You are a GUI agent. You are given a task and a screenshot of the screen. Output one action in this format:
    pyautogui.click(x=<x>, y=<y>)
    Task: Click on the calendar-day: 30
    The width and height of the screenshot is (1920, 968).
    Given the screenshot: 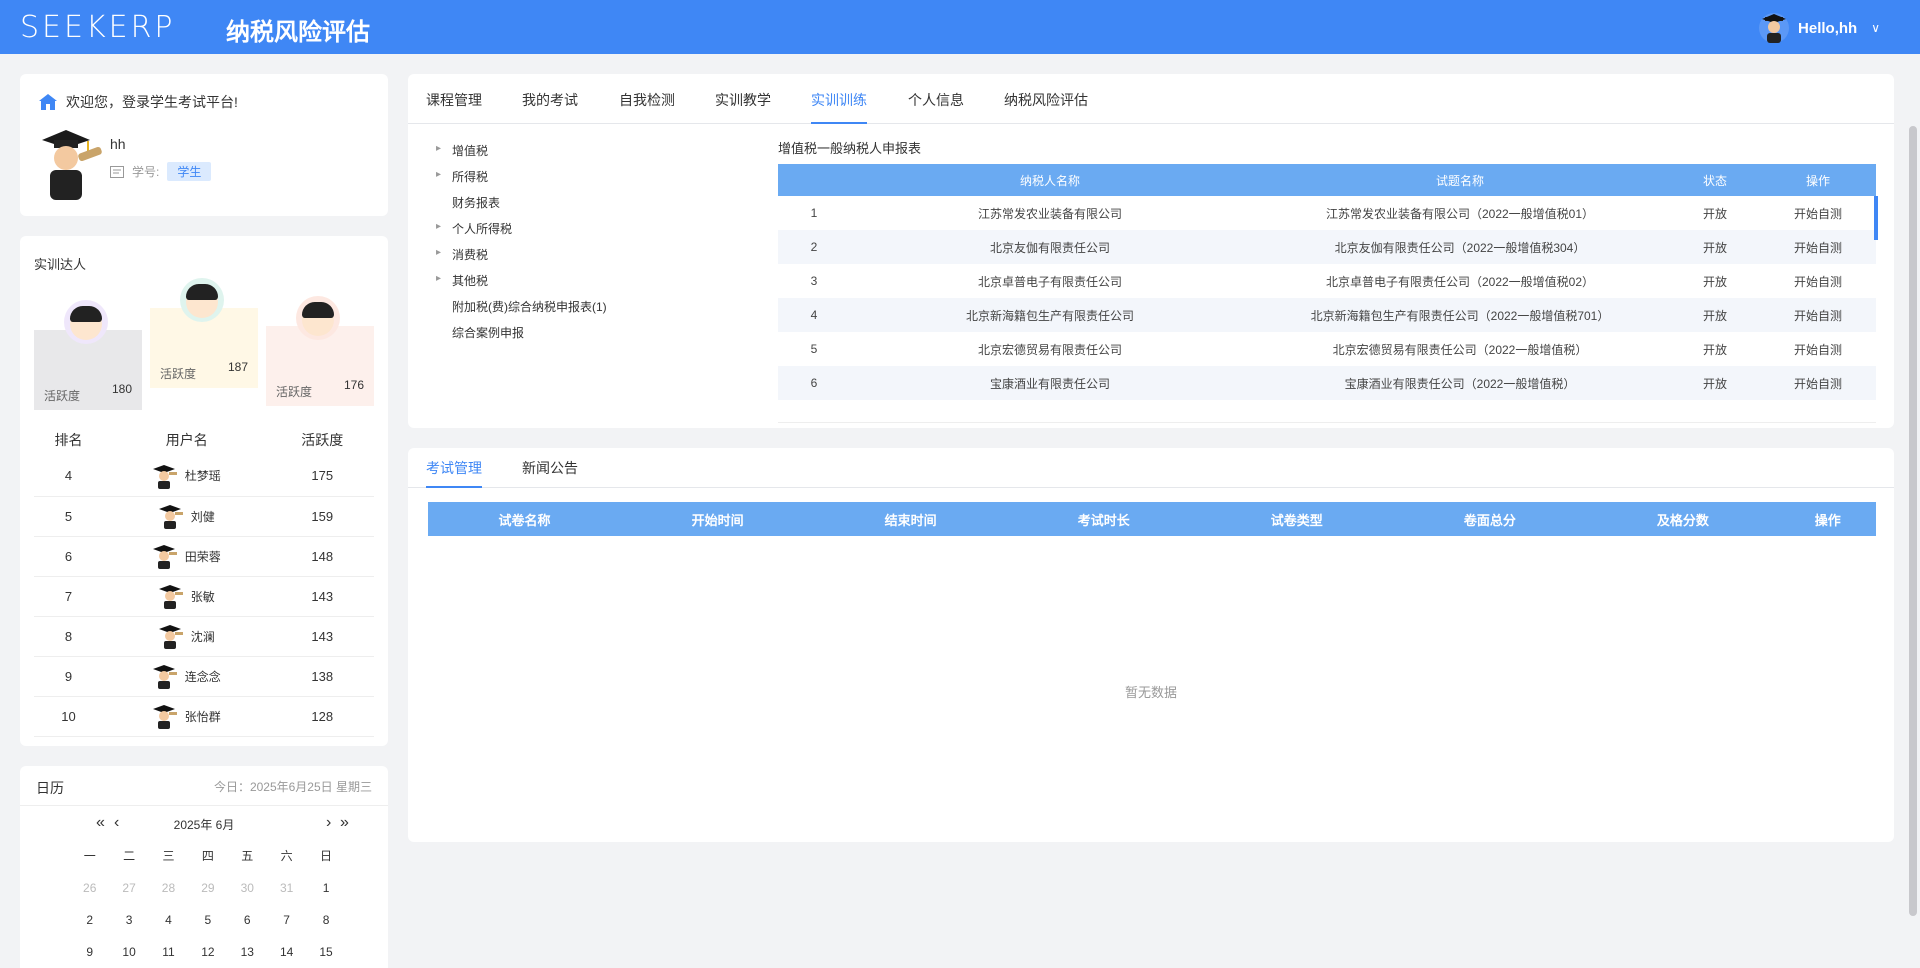 What is the action you would take?
    pyautogui.click(x=247, y=888)
    